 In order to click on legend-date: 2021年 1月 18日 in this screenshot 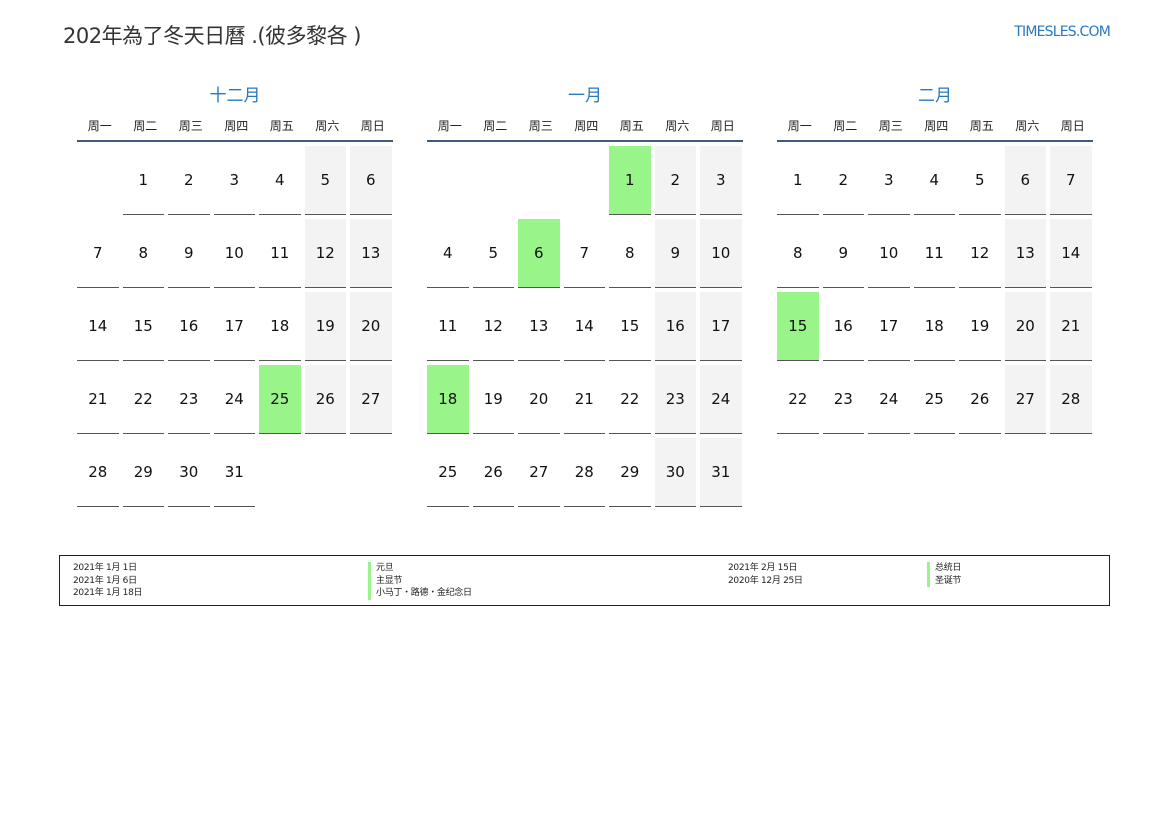, I will do `click(108, 593)`.